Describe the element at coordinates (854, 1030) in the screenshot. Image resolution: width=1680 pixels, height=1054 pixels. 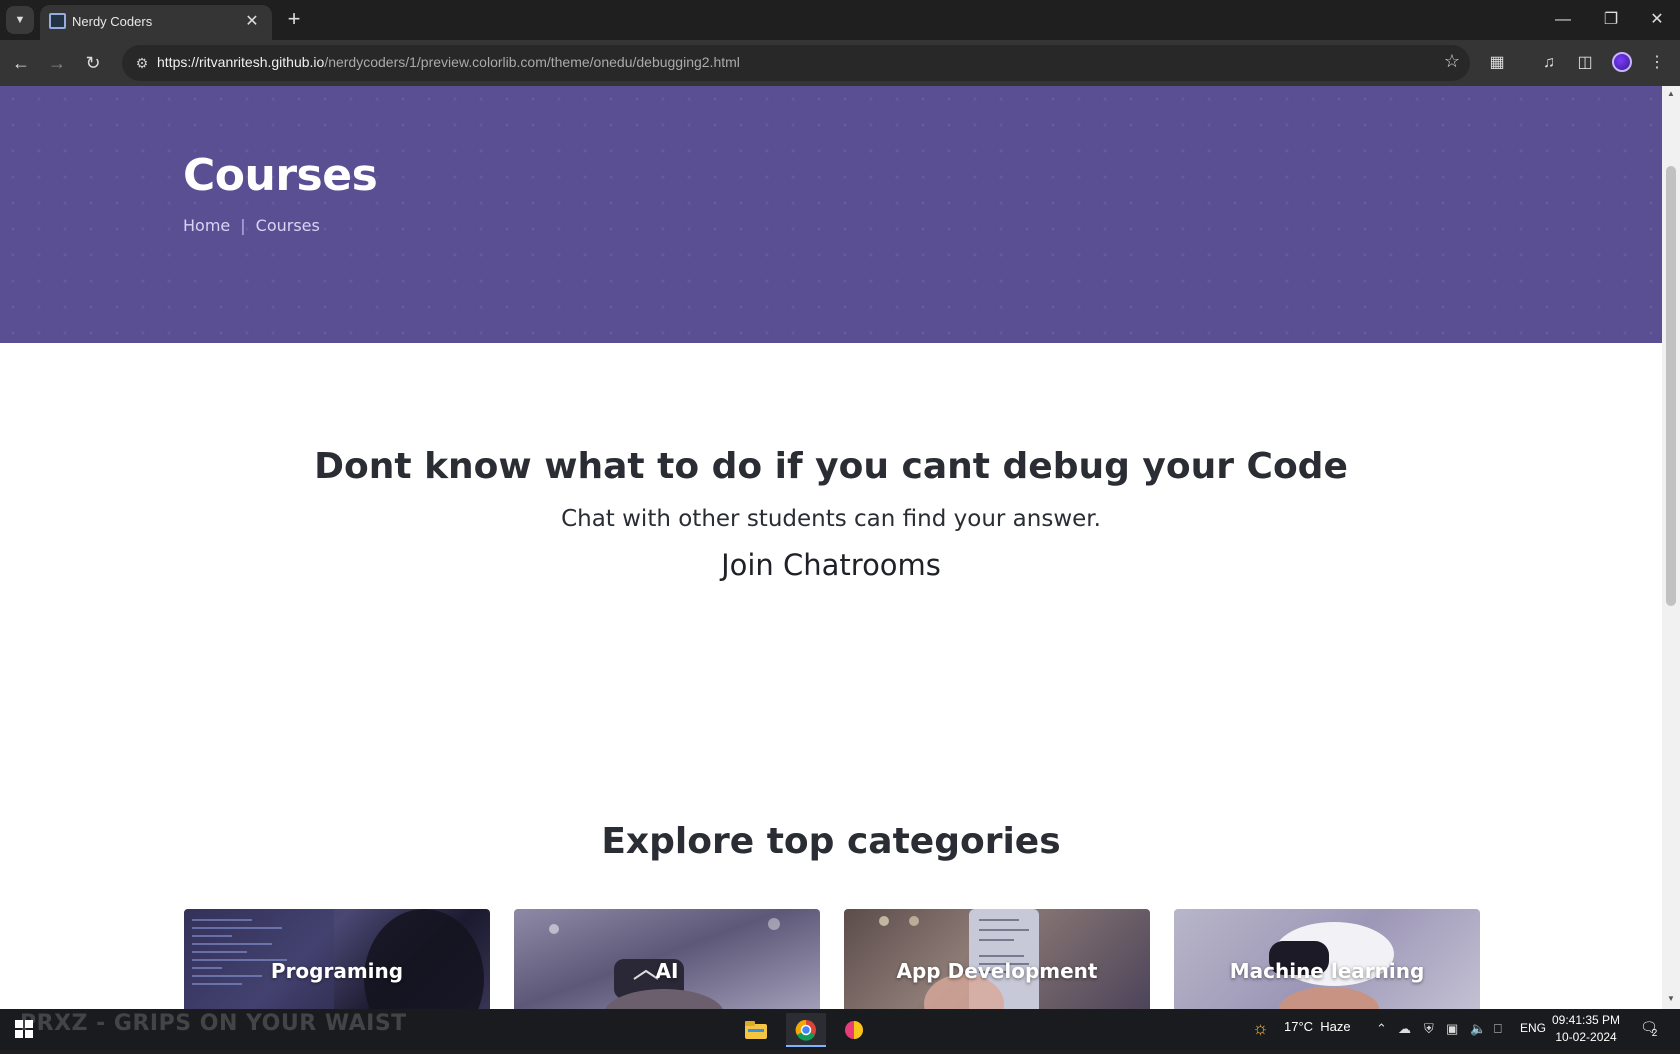
I see `app-taskbar-icon` at that location.